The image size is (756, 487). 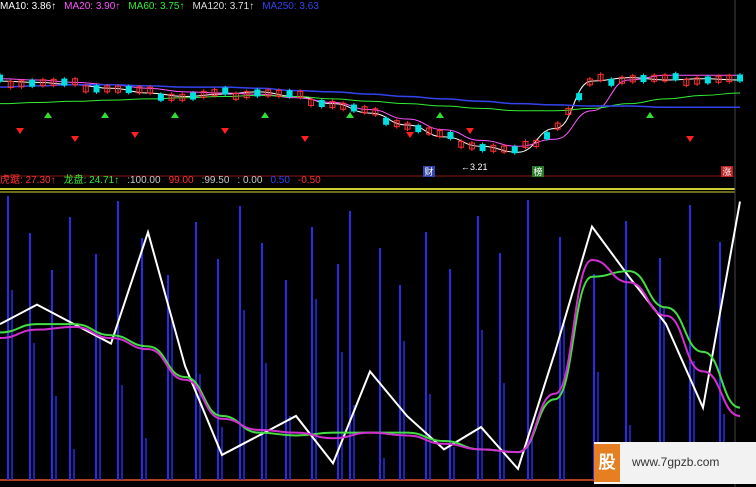 I want to click on ma-legend-item-3: MA120: 3.71↑, so click(x=223, y=6).